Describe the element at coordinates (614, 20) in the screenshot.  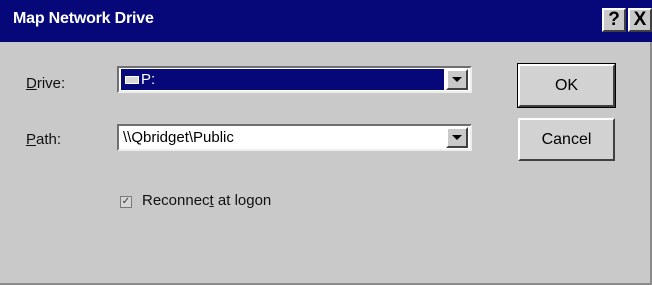
I see `help-button: ?` at that location.